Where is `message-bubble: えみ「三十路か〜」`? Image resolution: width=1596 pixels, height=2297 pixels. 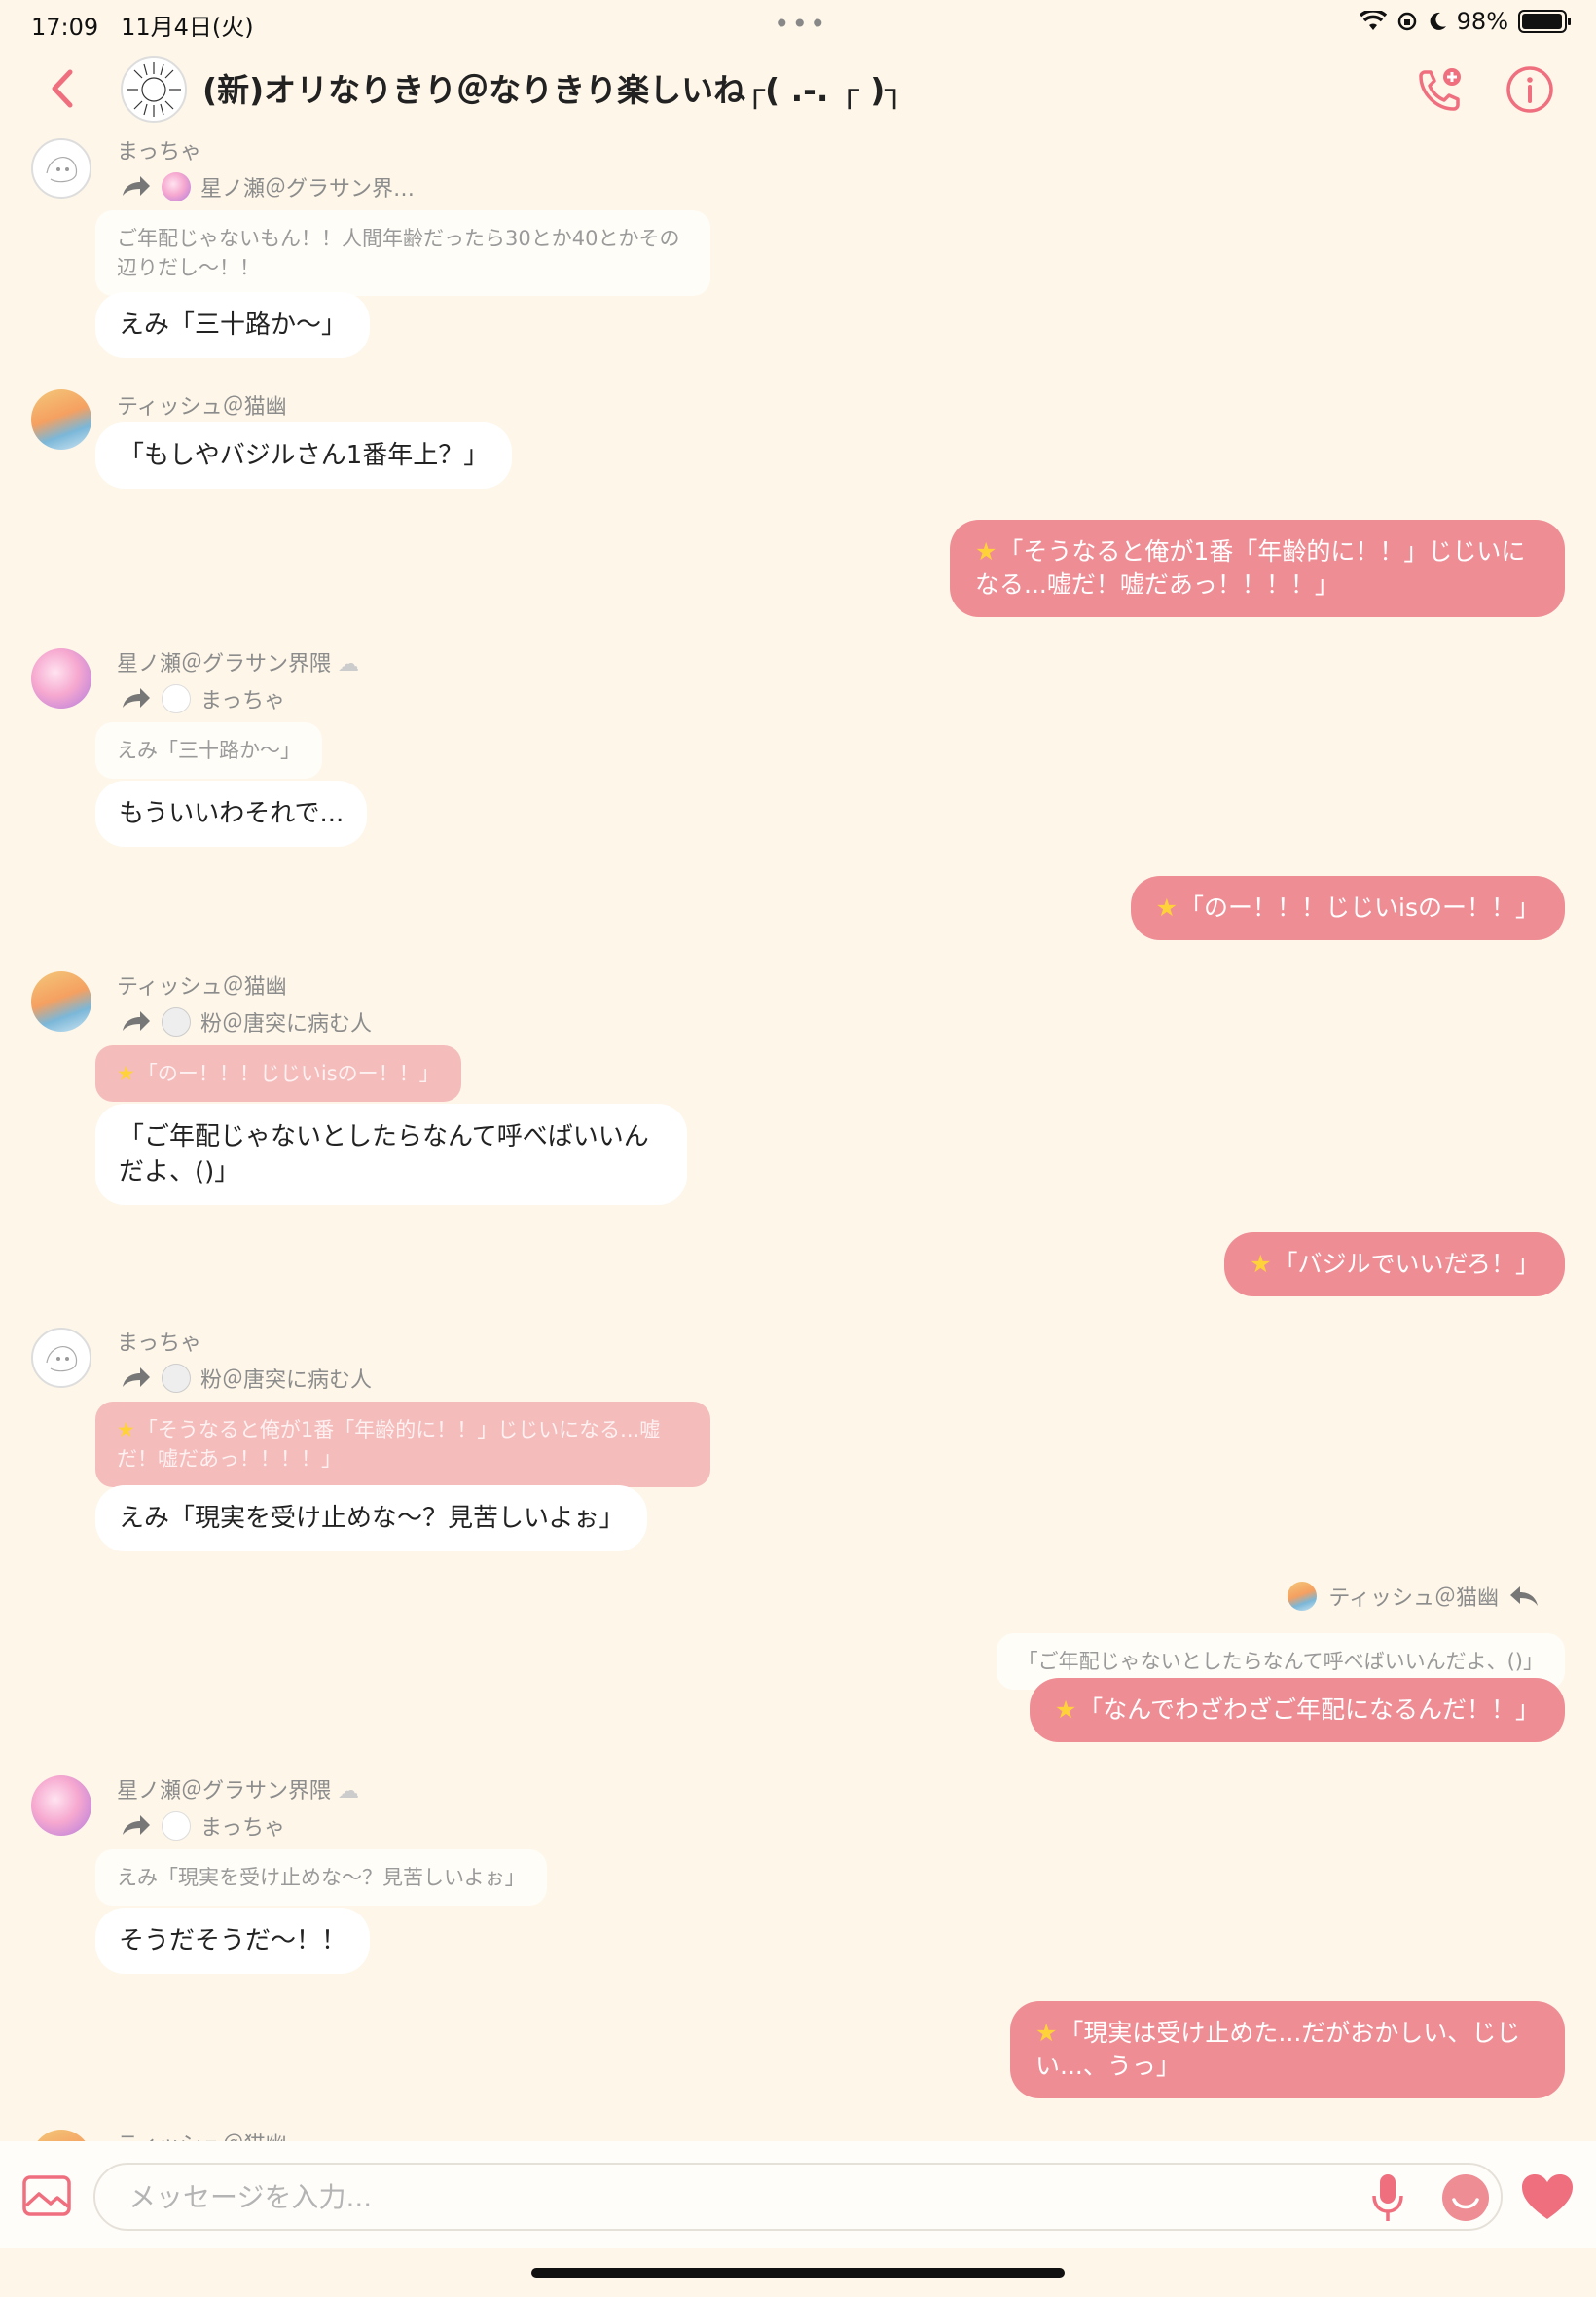 message-bubble: えみ「三十路か〜」 is located at coordinates (233, 325).